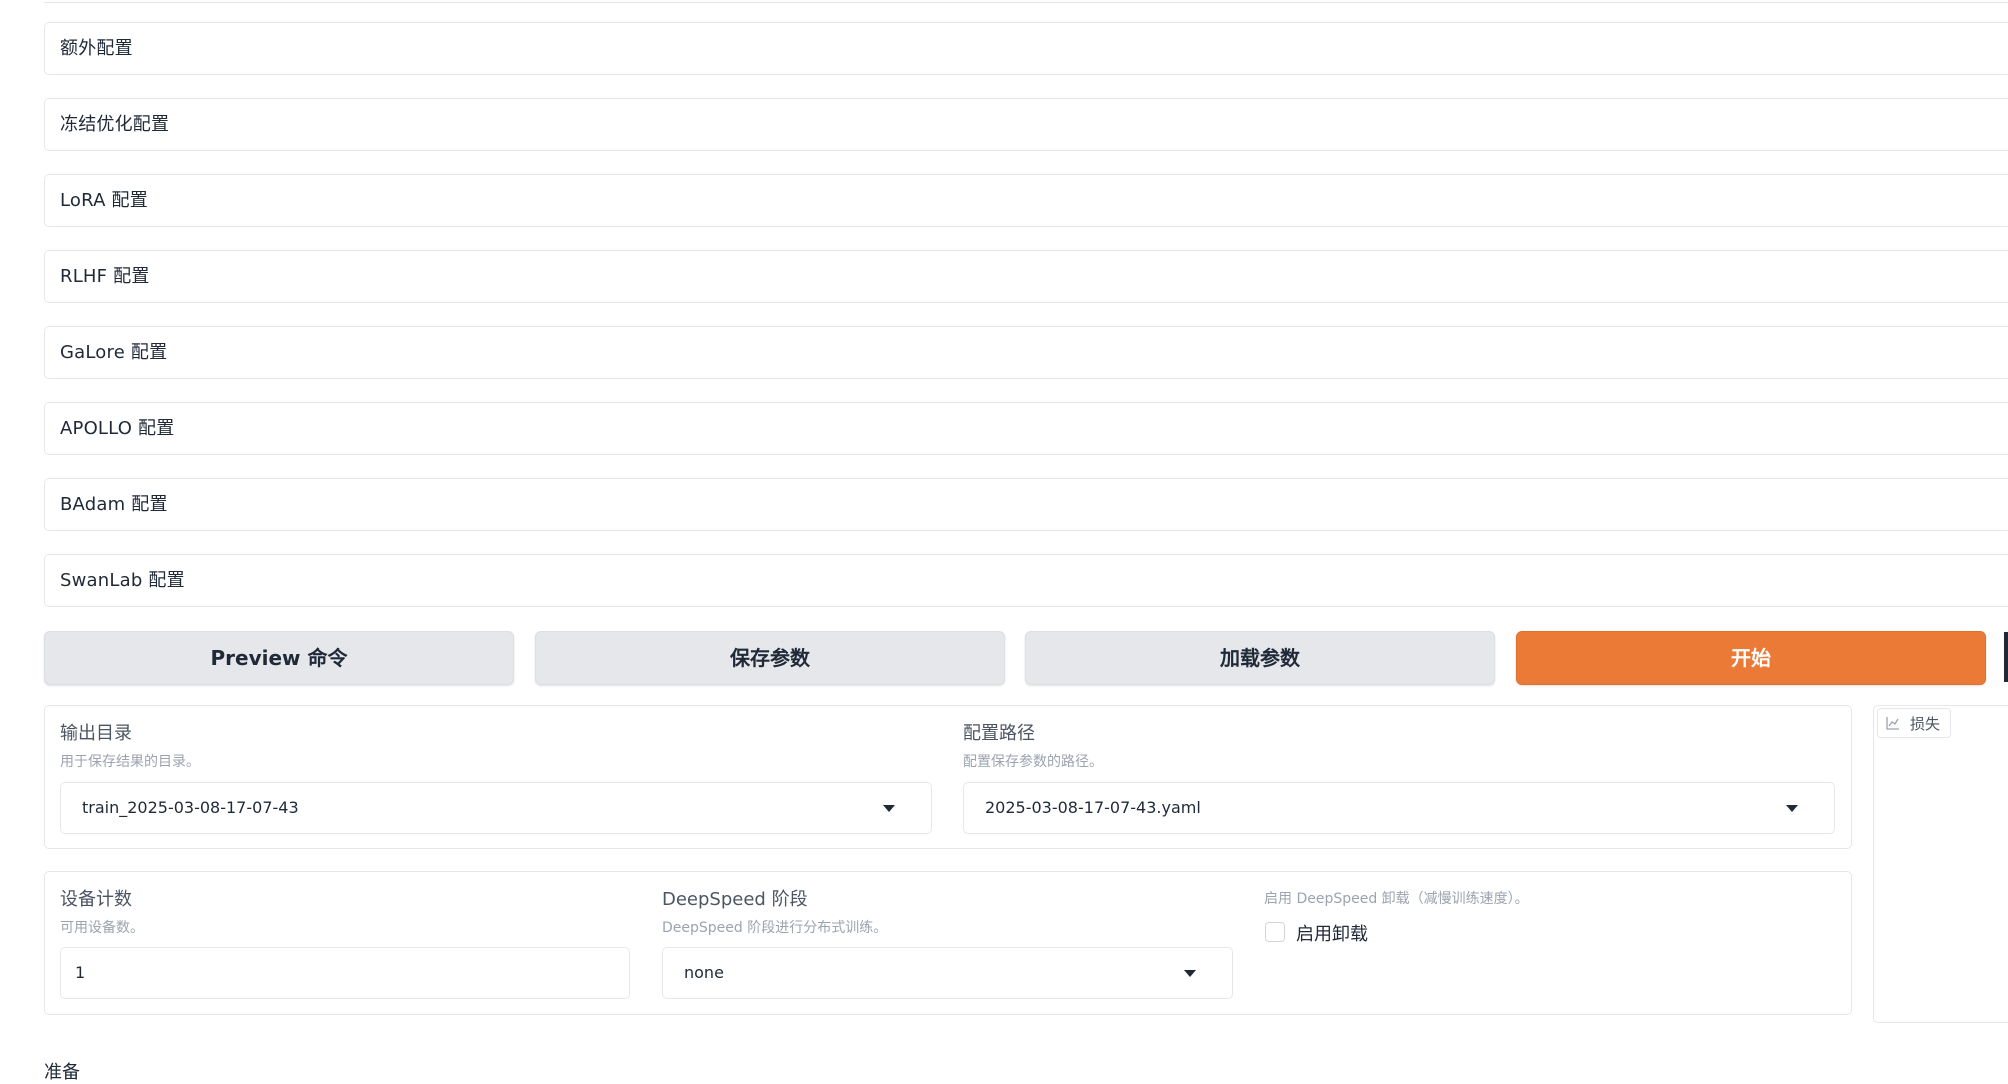  I want to click on deepspeed-stage-label: DeepSpeed 阶段, so click(735, 899).